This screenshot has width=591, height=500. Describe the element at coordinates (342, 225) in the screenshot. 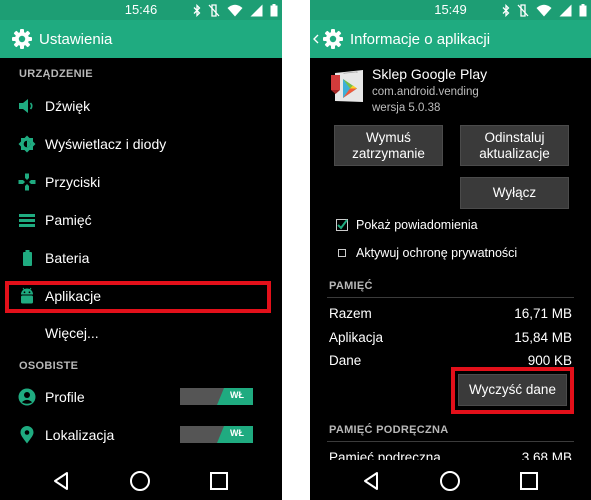

I see `checkbox-checked-icon` at that location.